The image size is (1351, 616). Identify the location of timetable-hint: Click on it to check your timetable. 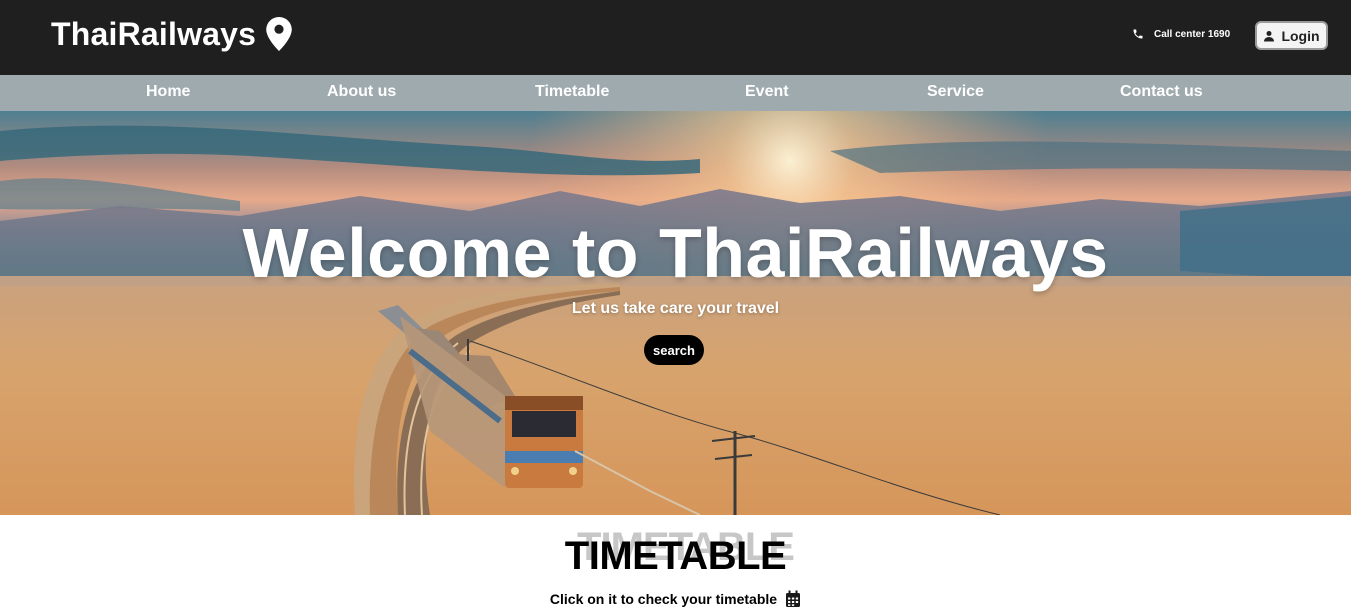
(675, 599).